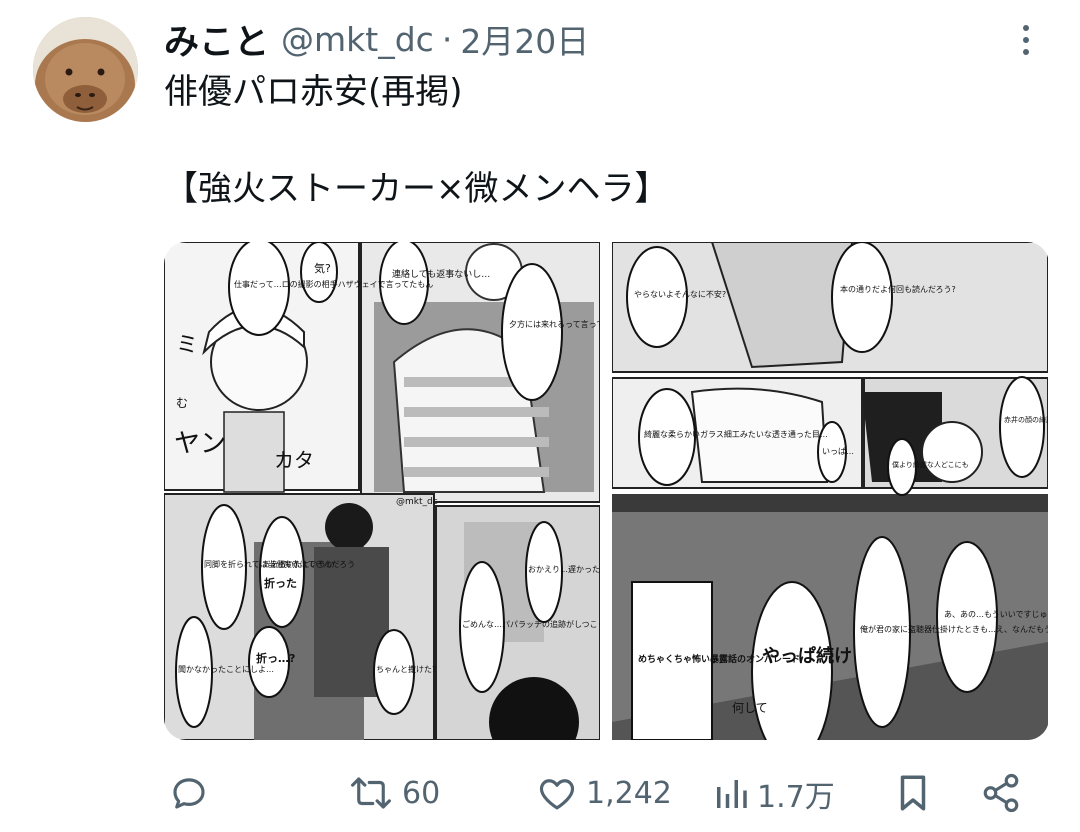  I want to click on manga-text: やらないよそんなに不安?, so click(680, 294).